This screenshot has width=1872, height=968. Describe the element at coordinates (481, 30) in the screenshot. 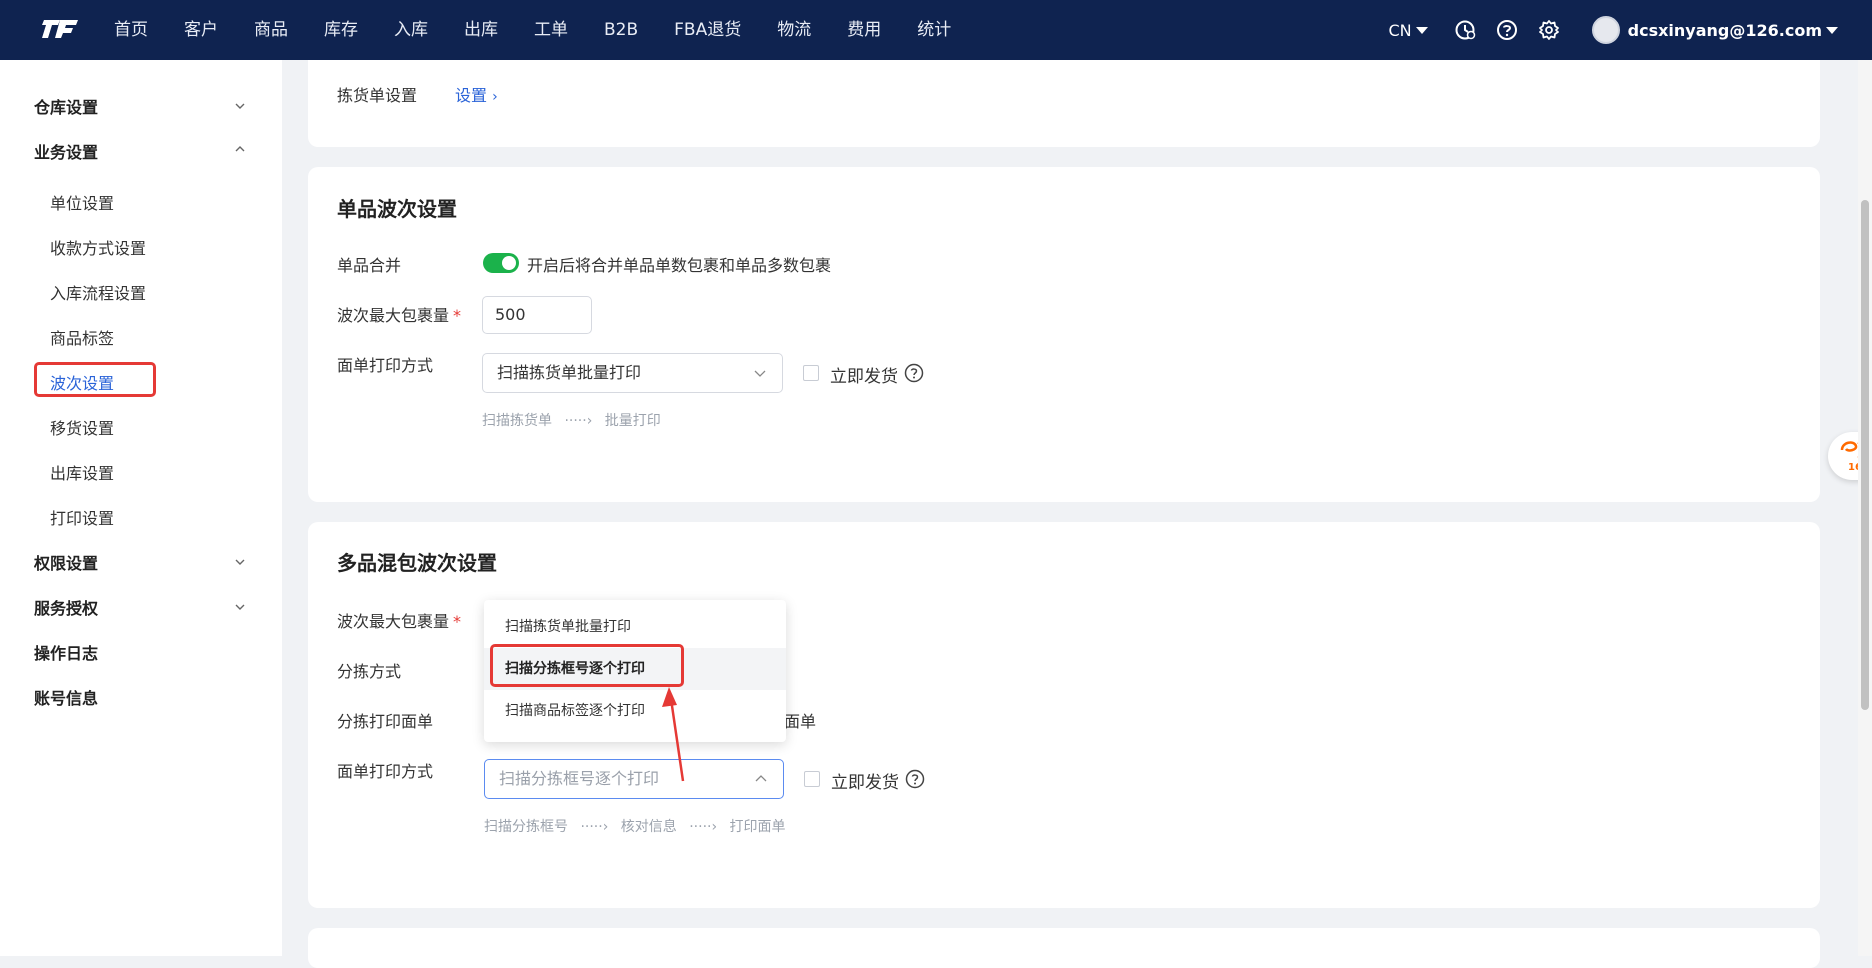

I see `nav-outbound: 出库` at that location.